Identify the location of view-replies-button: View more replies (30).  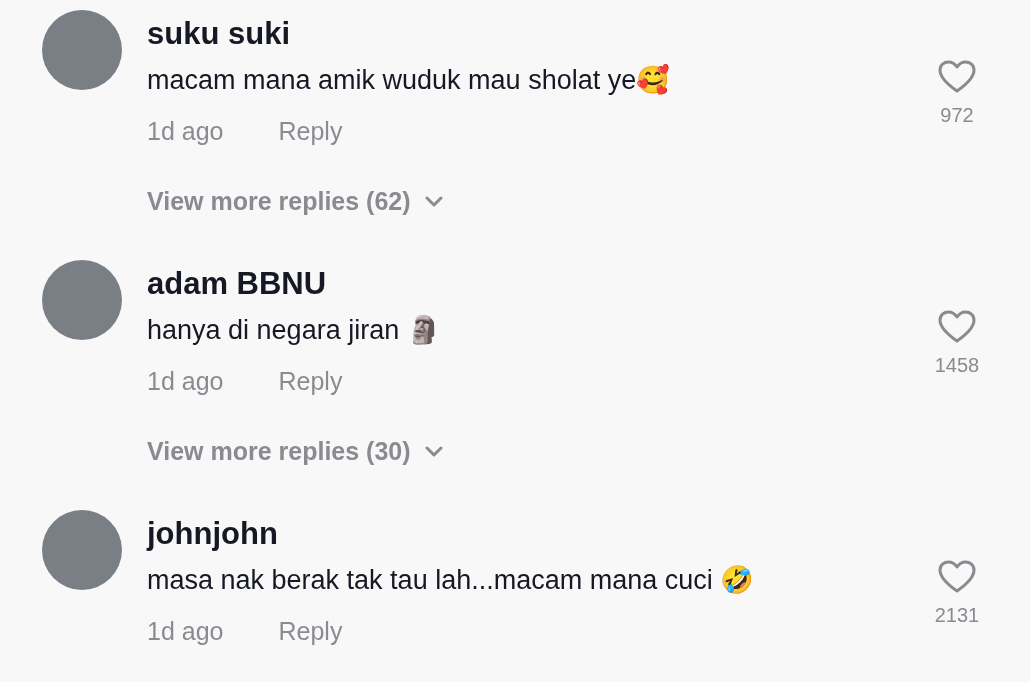
(295, 451).